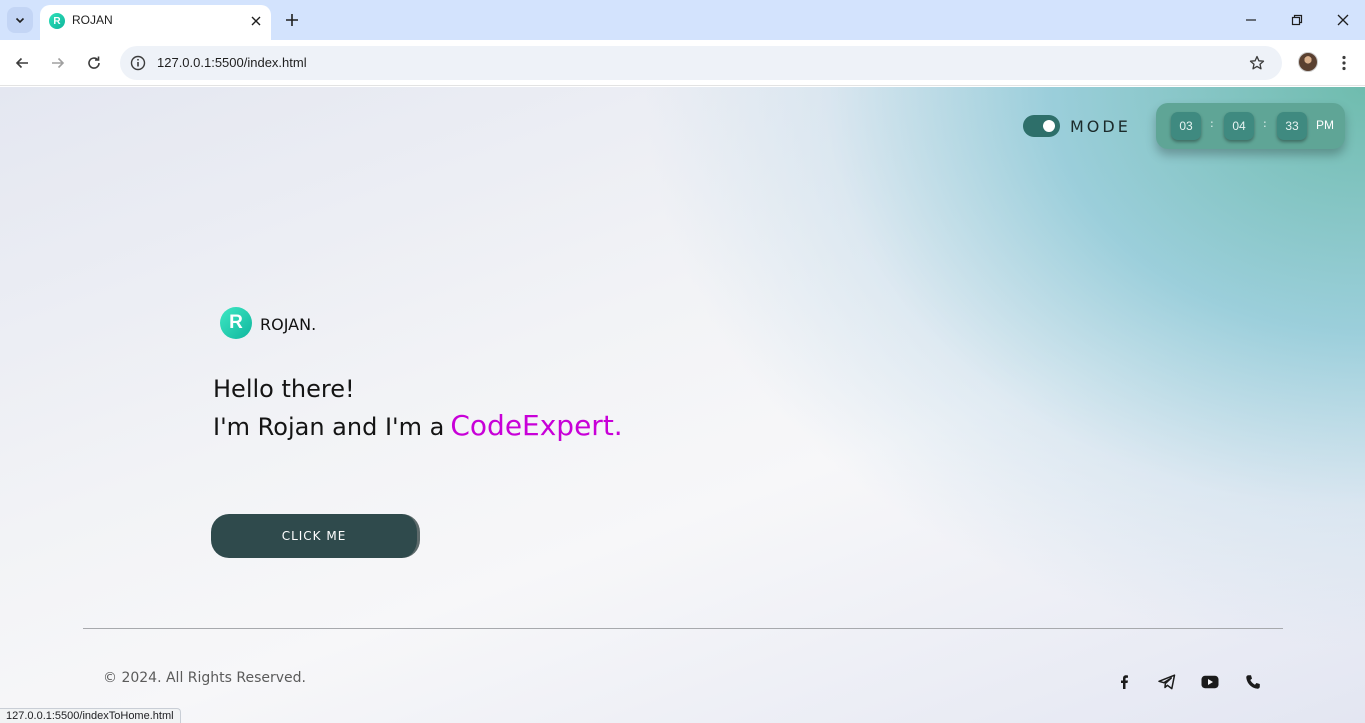 The height and width of the screenshot is (723, 1365). What do you see at coordinates (57, 21) in the screenshot?
I see `tab-favicon-icon: R` at bounding box center [57, 21].